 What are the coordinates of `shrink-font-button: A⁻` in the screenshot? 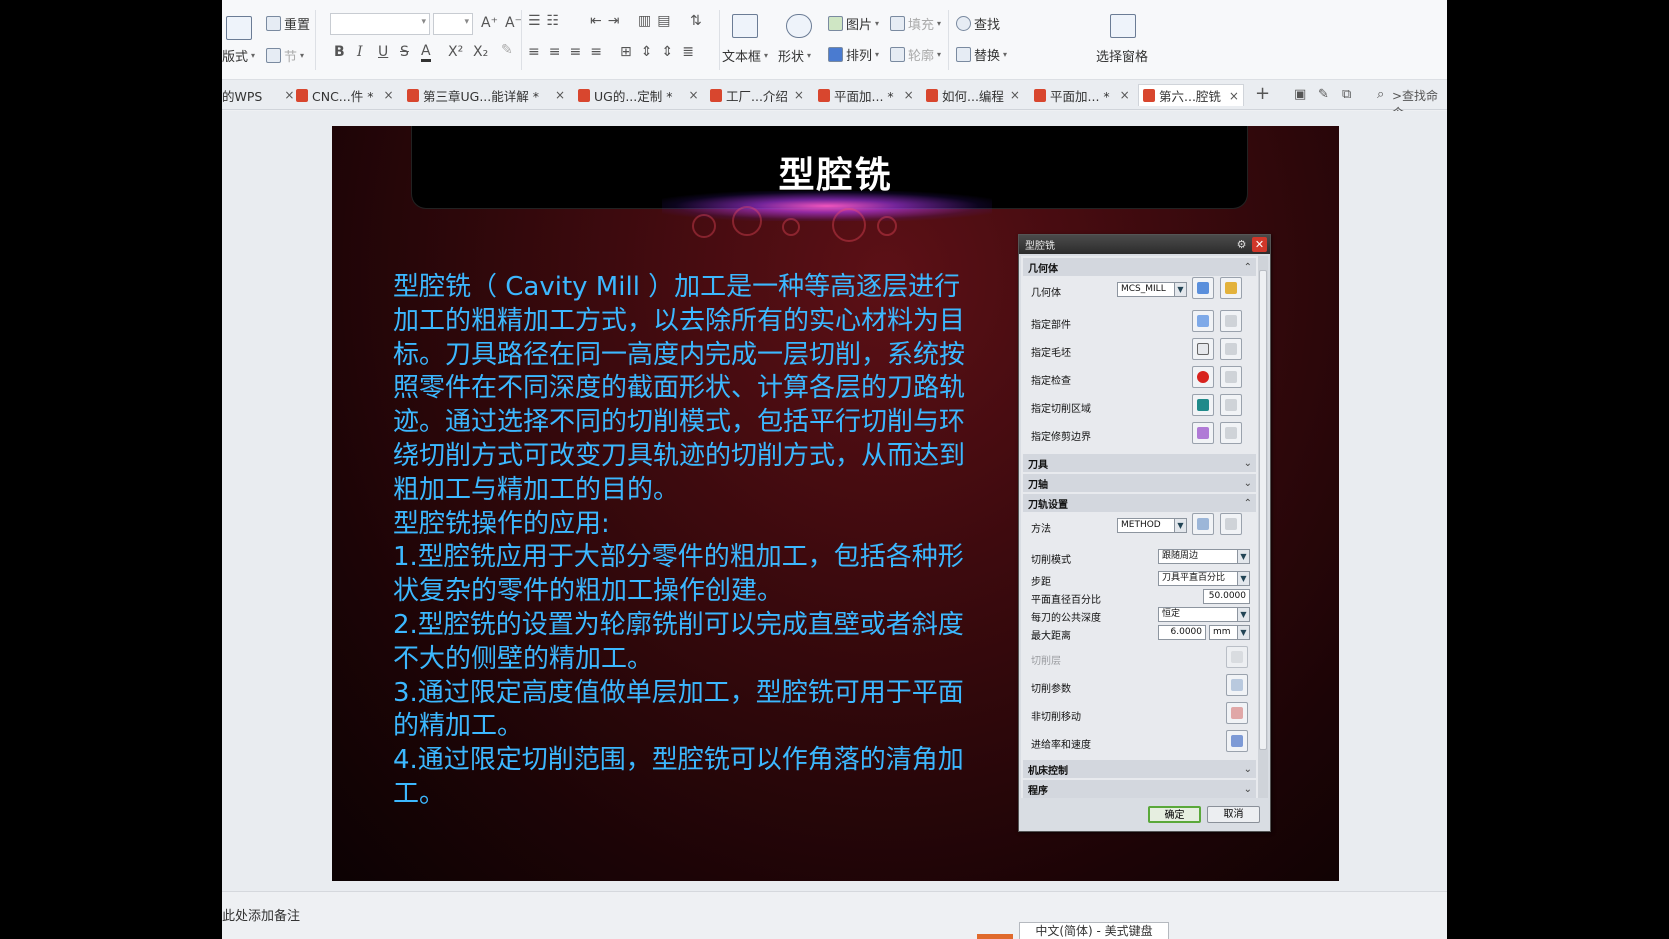 It's located at (513, 23).